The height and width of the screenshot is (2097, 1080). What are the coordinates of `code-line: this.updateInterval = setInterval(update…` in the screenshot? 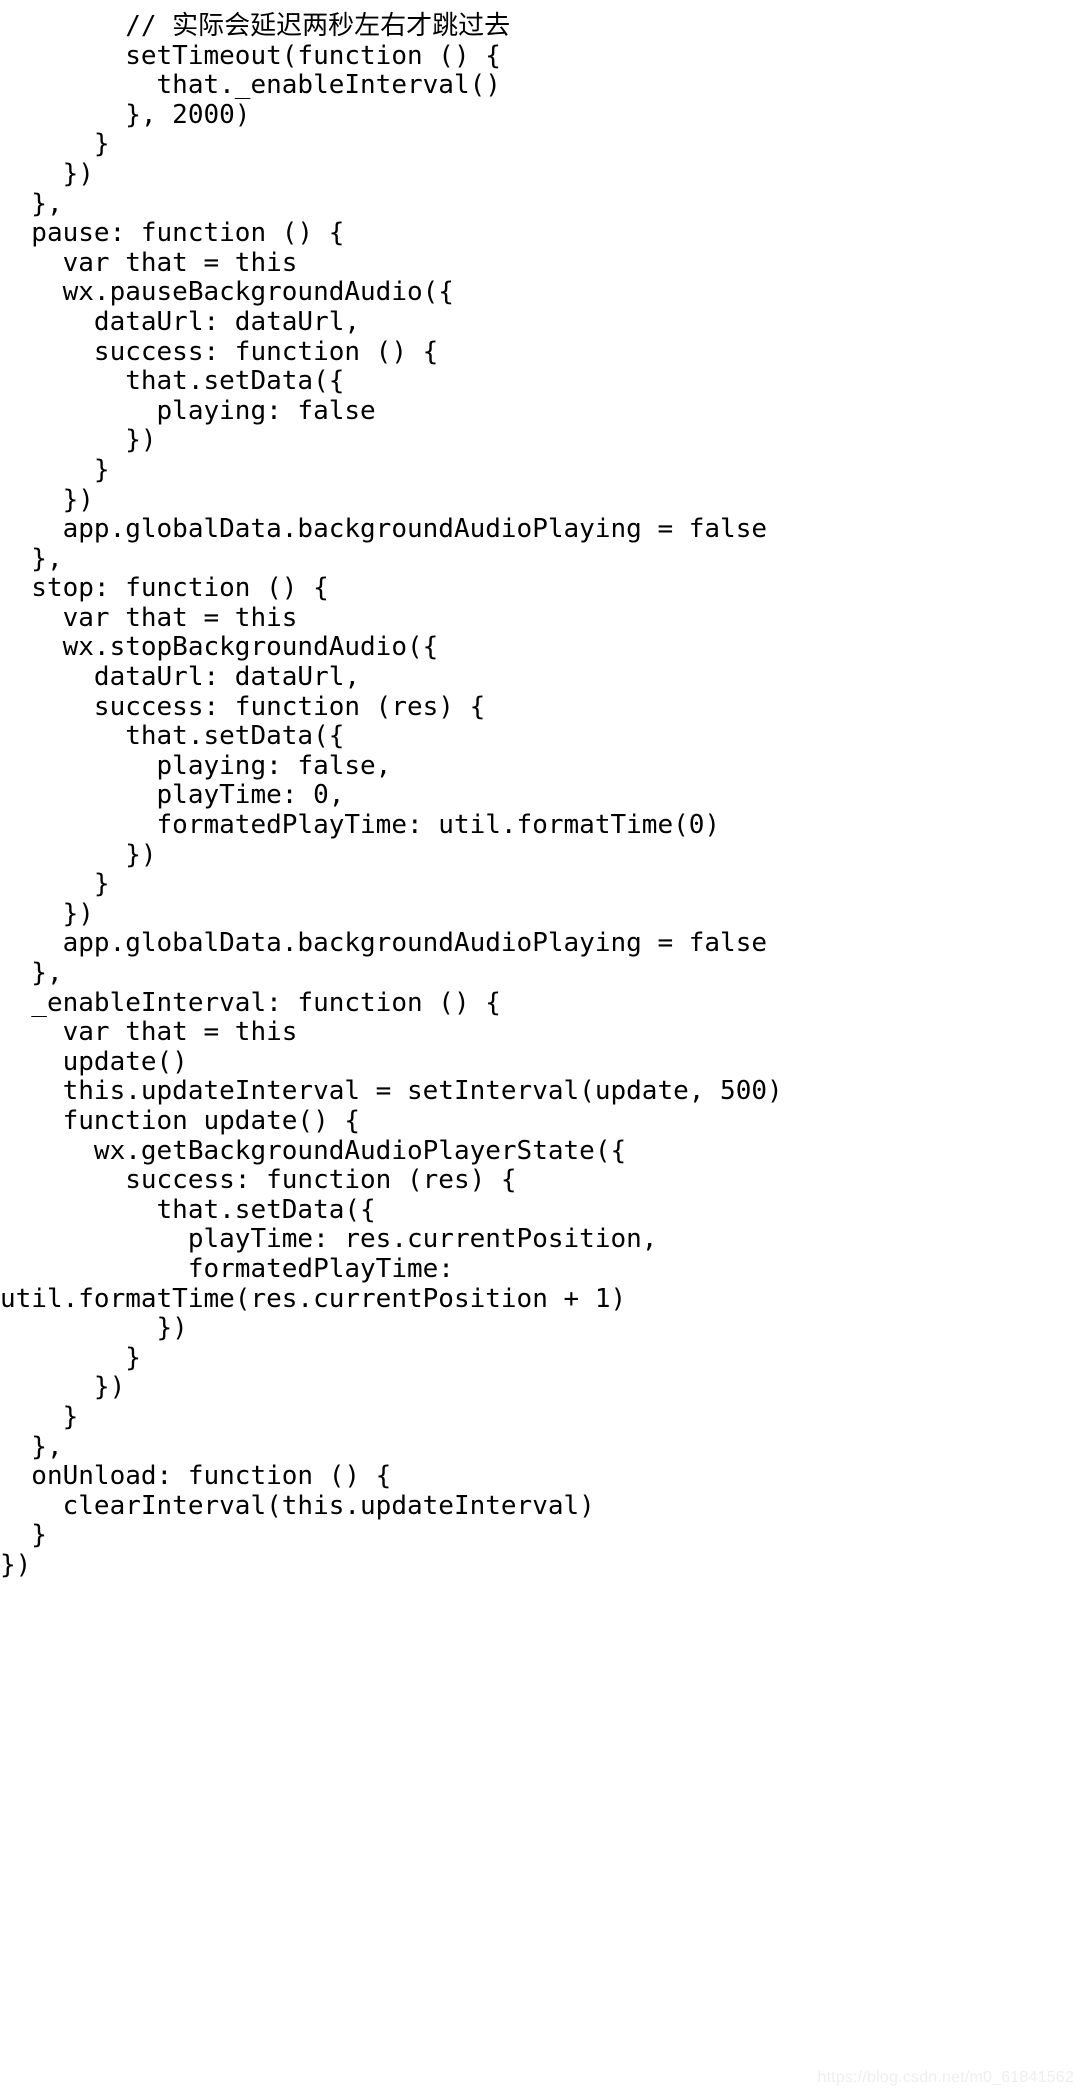 It's located at (391, 1091).